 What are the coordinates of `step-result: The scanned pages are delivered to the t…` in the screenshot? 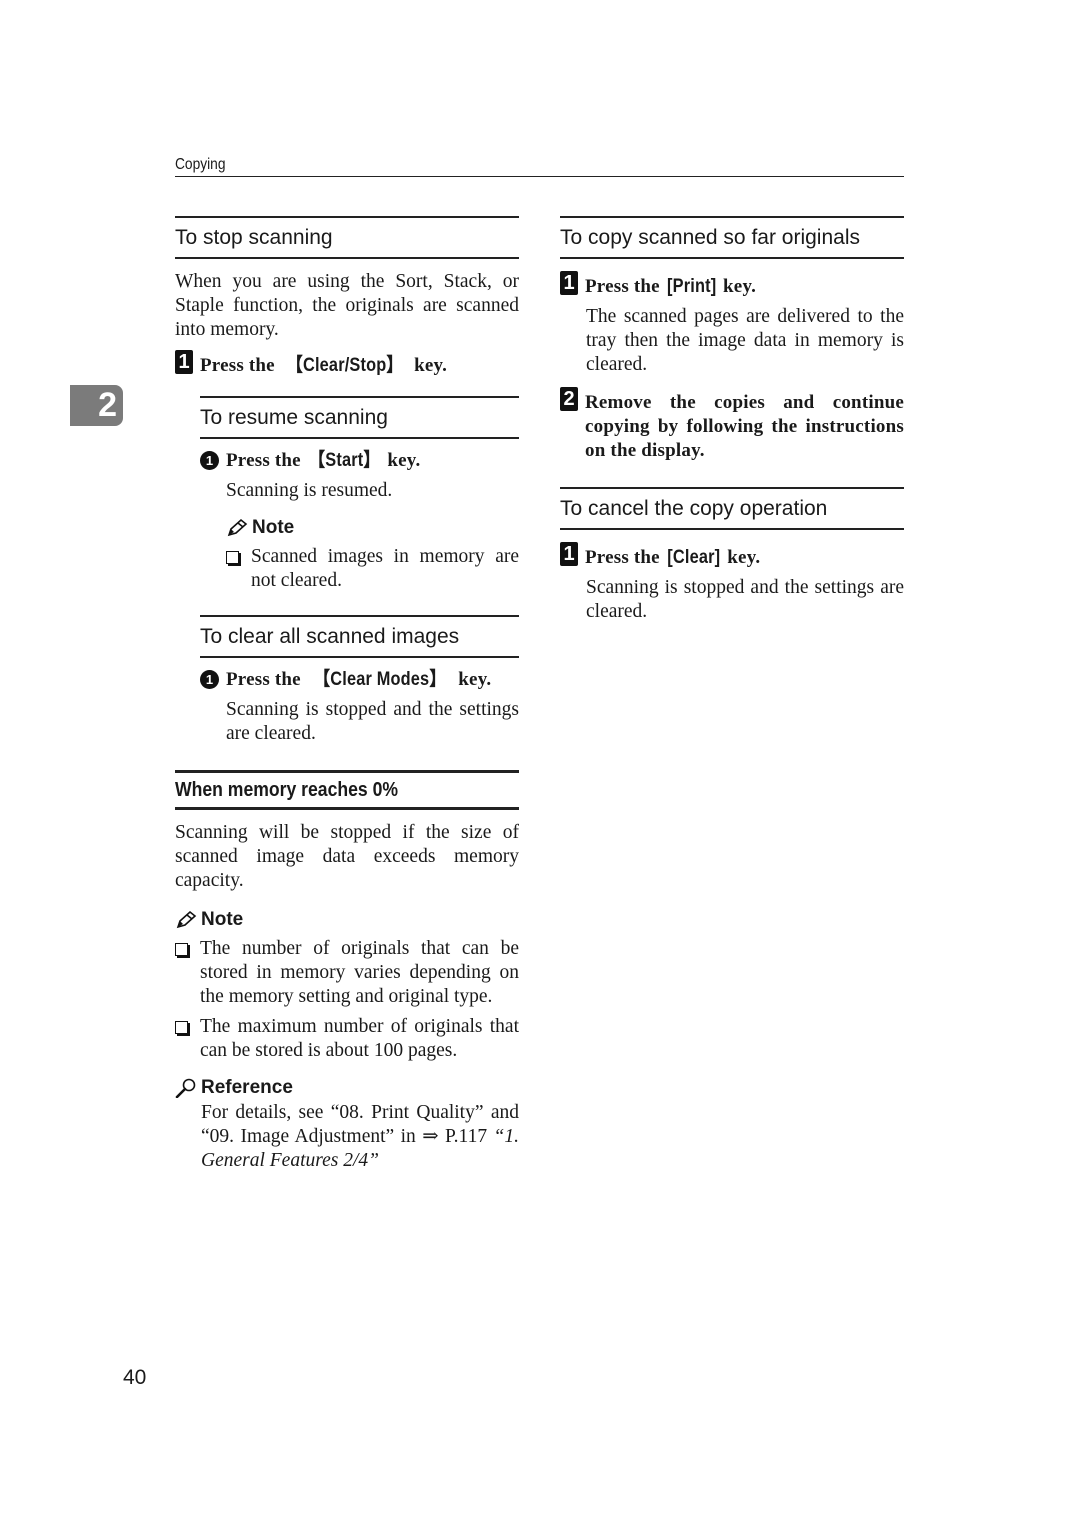 It's located at (745, 340).